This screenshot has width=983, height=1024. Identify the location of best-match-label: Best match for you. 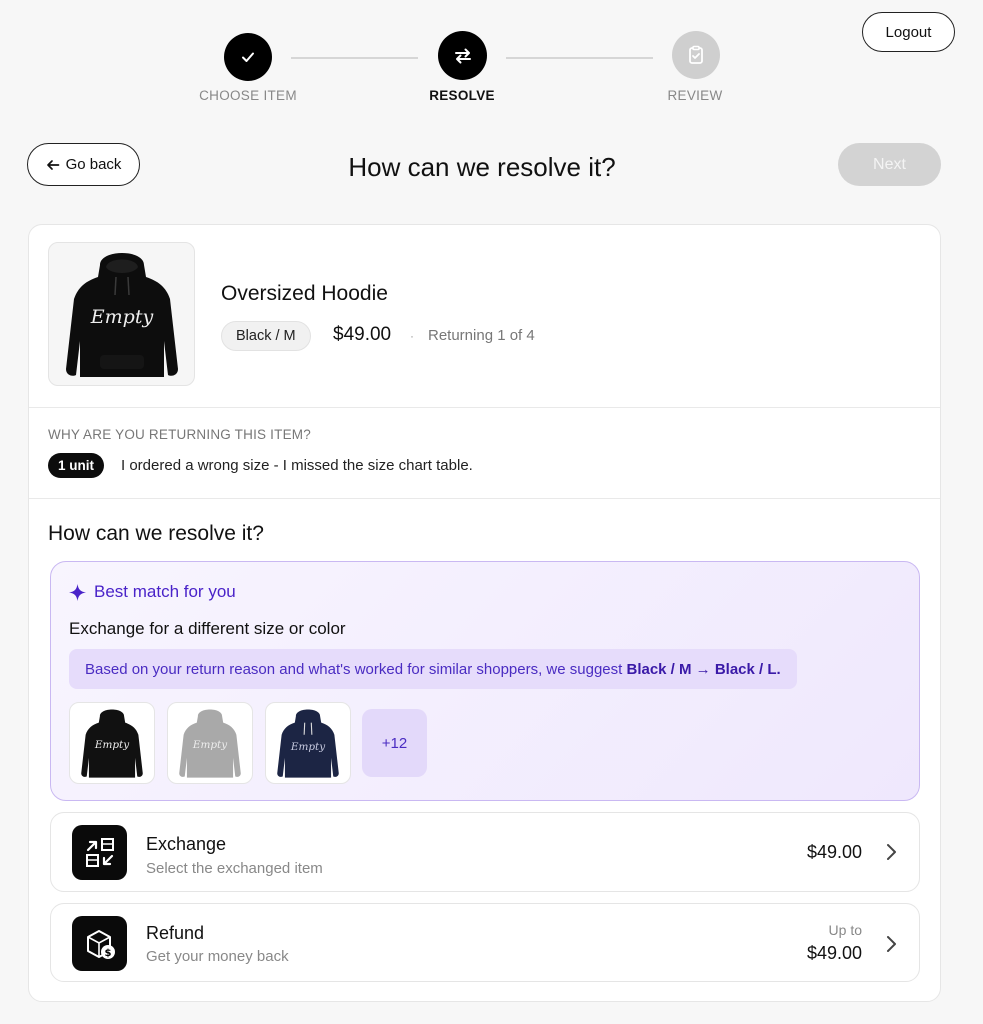
(165, 591).